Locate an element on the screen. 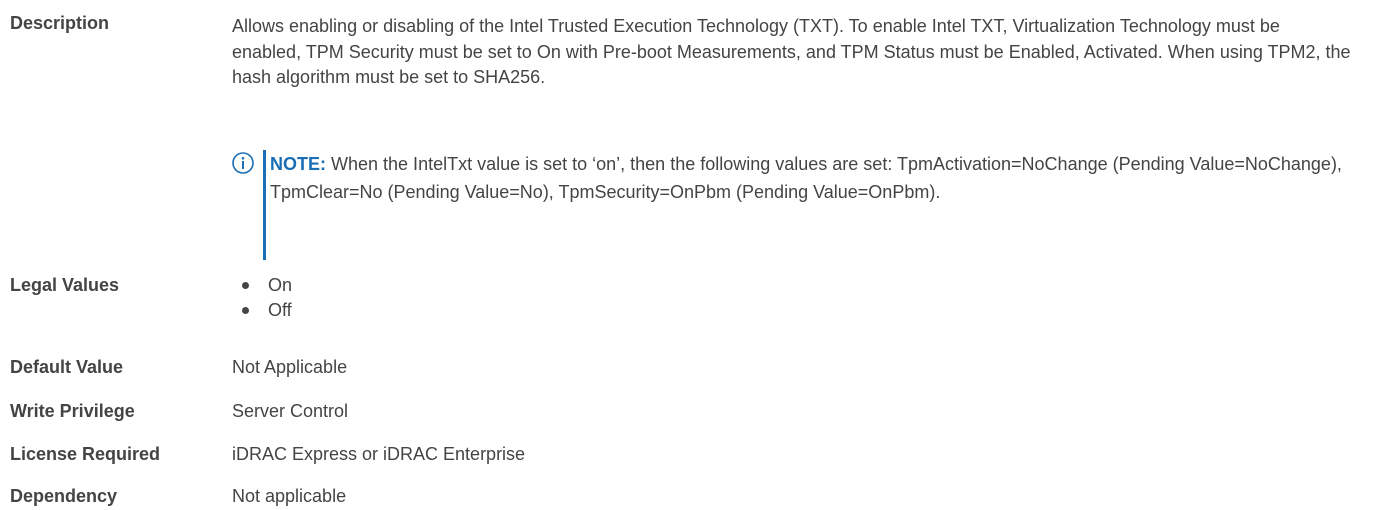  license-required-label: License Required is located at coordinates (85, 454).